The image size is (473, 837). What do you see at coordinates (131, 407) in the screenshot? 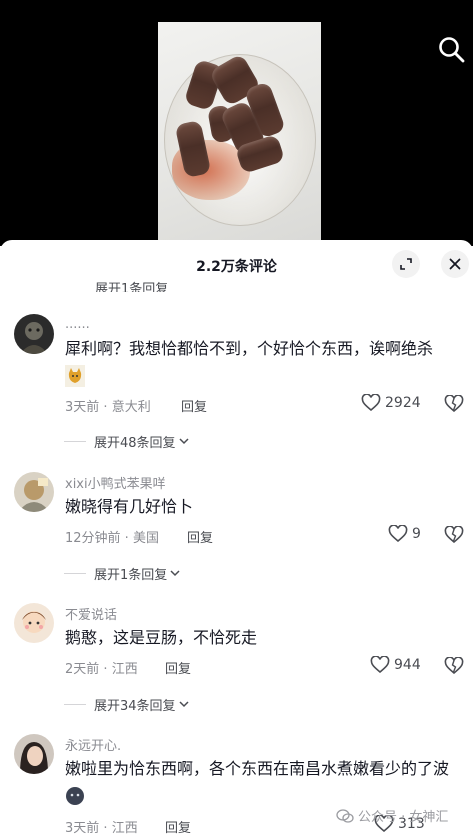
I see `comment-location: 意大利` at bounding box center [131, 407].